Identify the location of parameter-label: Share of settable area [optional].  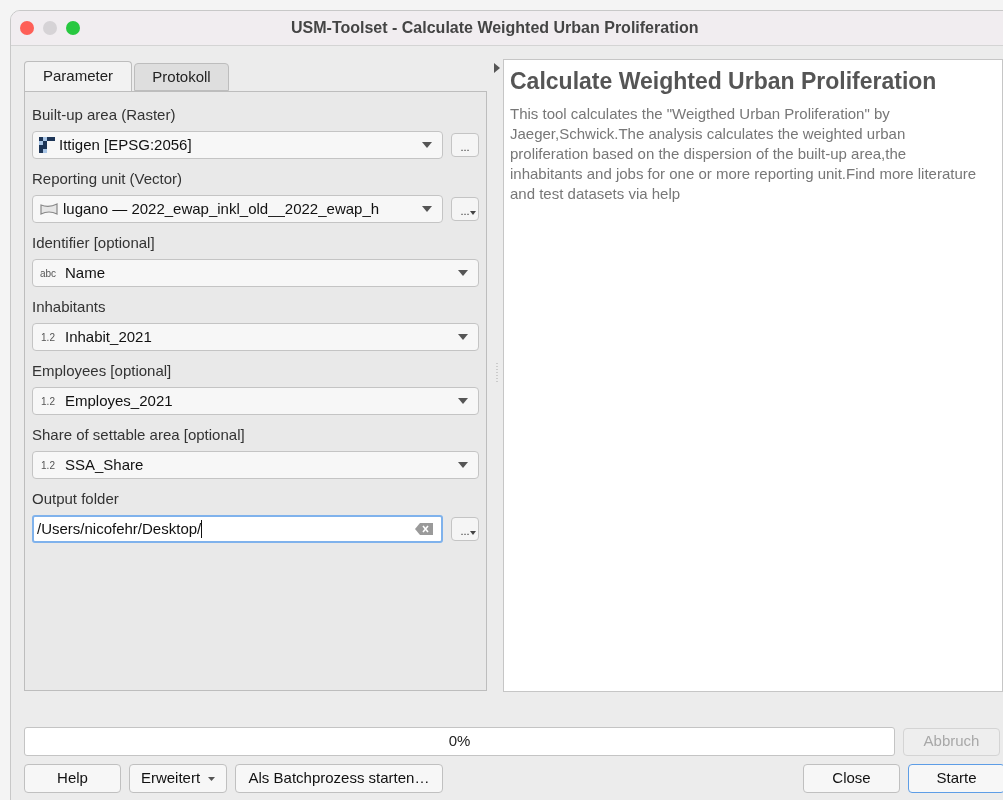
(139, 435).